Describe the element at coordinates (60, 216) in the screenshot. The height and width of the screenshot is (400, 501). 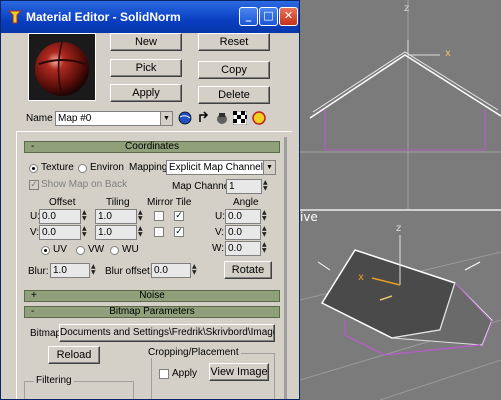
I see `offset-u-field: 0.0` at that location.